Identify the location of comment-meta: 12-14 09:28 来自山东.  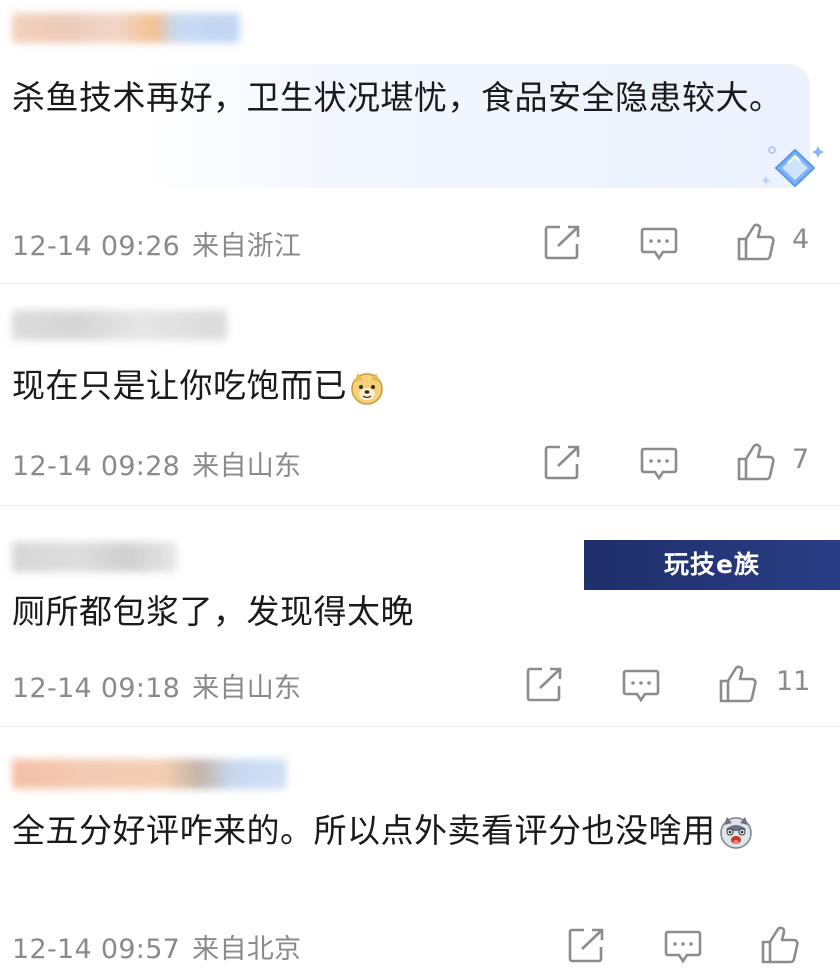
(156, 463).